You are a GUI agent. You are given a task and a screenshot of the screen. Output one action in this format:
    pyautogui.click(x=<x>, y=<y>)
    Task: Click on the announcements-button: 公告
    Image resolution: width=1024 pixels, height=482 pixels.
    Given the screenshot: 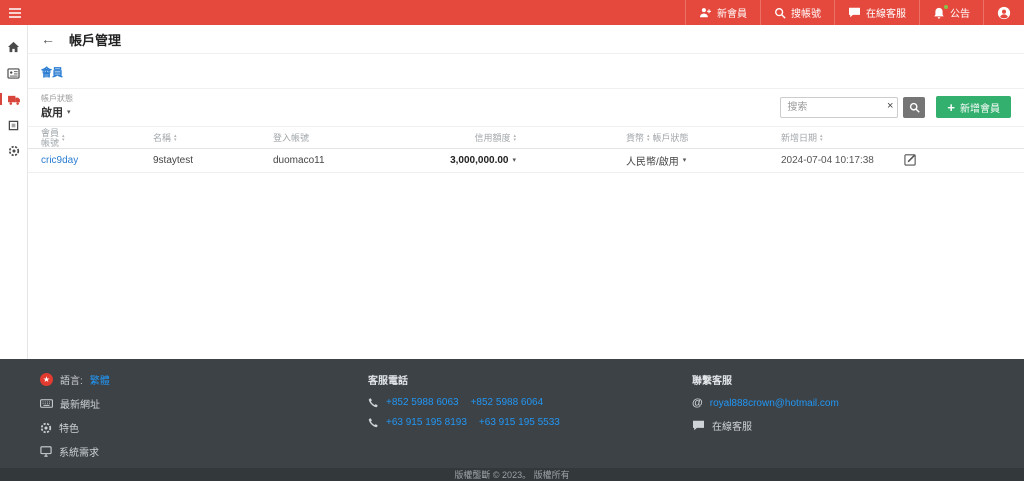 What is the action you would take?
    pyautogui.click(x=951, y=12)
    